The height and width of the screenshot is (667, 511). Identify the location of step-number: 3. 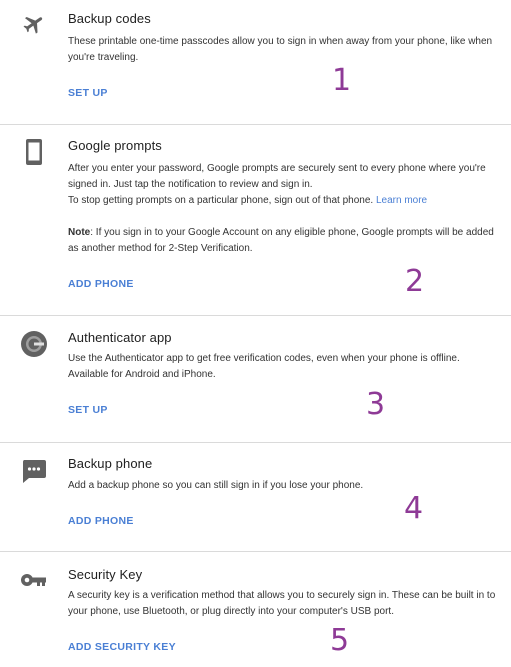
(376, 404).